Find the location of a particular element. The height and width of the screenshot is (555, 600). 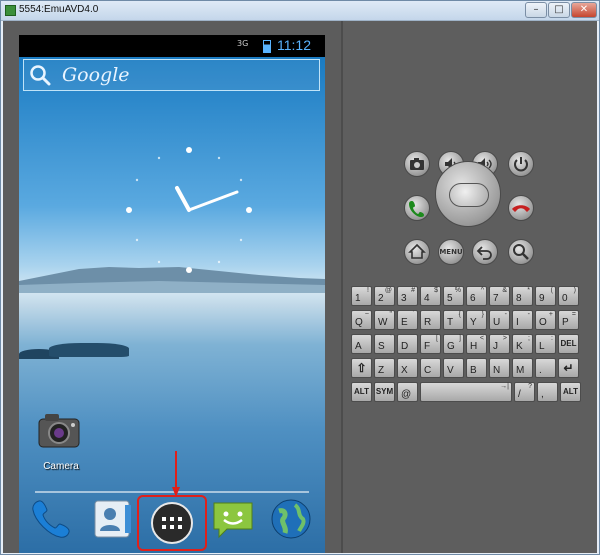

space-key: →| is located at coordinates (466, 392).